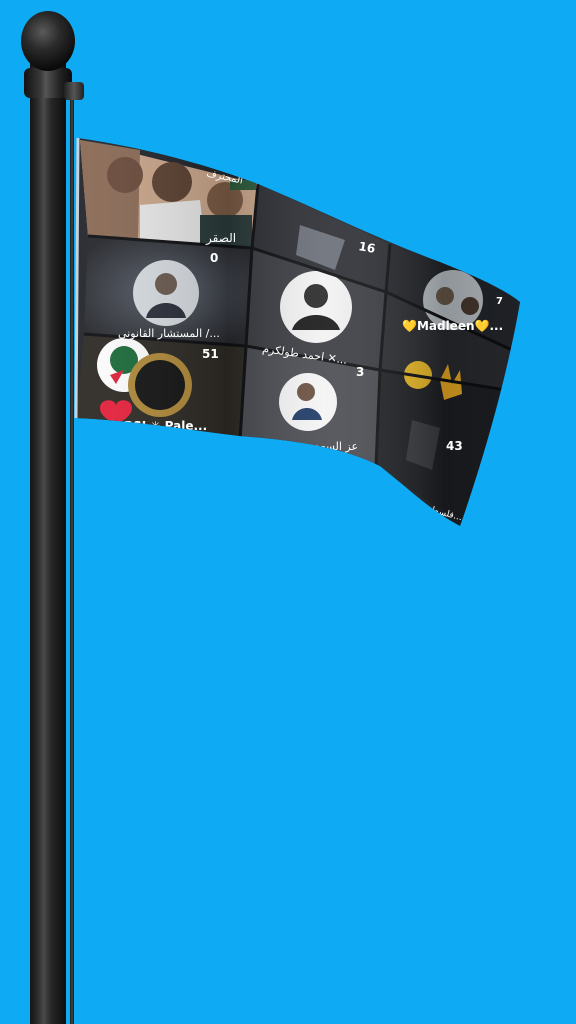  Describe the element at coordinates (454, 446) in the screenshot. I see `tile-9-count: 43` at that location.